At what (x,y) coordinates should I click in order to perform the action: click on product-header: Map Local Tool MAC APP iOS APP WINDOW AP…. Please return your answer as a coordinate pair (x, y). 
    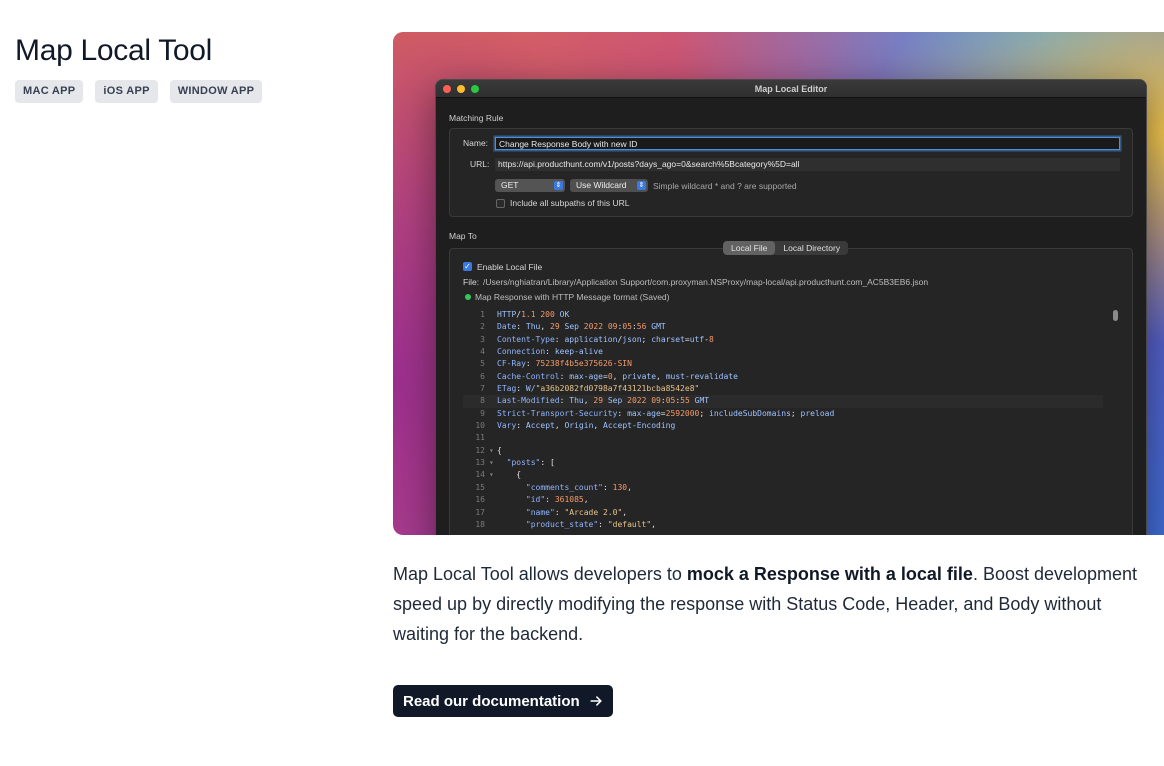
    Looking at the image, I should click on (185, 68).